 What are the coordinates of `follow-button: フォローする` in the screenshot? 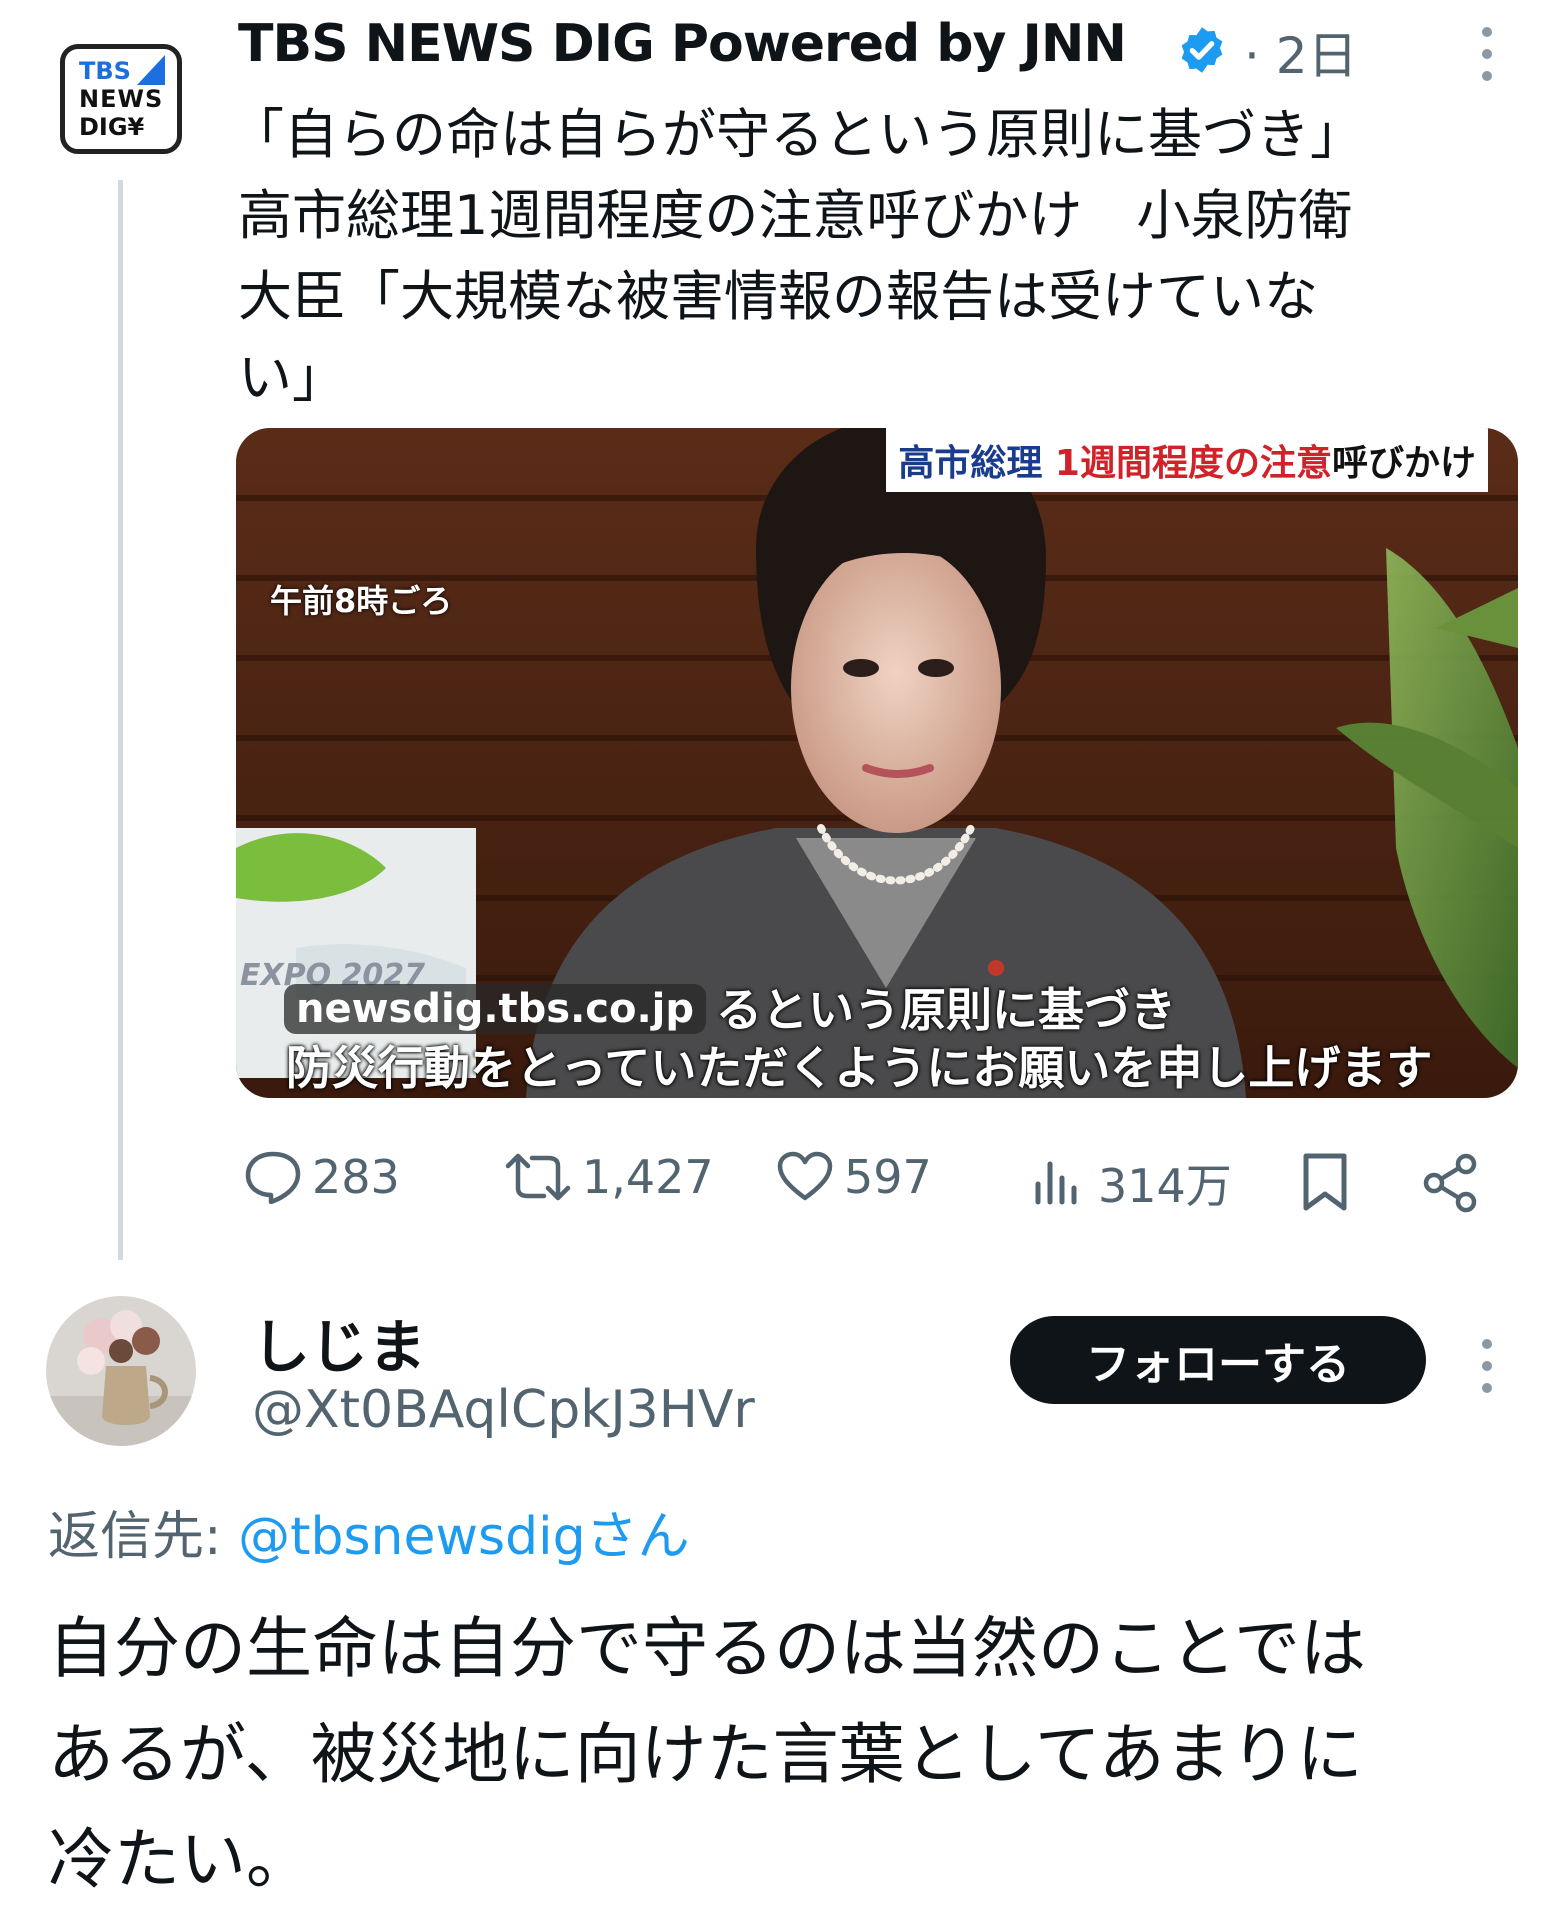 It's located at (1218, 1360).